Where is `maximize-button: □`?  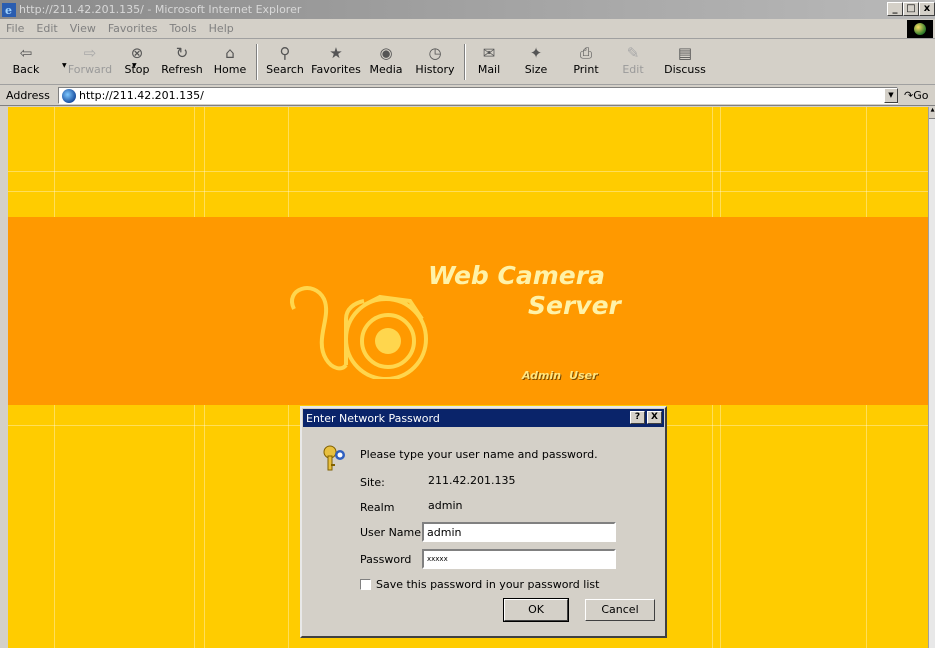 maximize-button: □ is located at coordinates (911, 9).